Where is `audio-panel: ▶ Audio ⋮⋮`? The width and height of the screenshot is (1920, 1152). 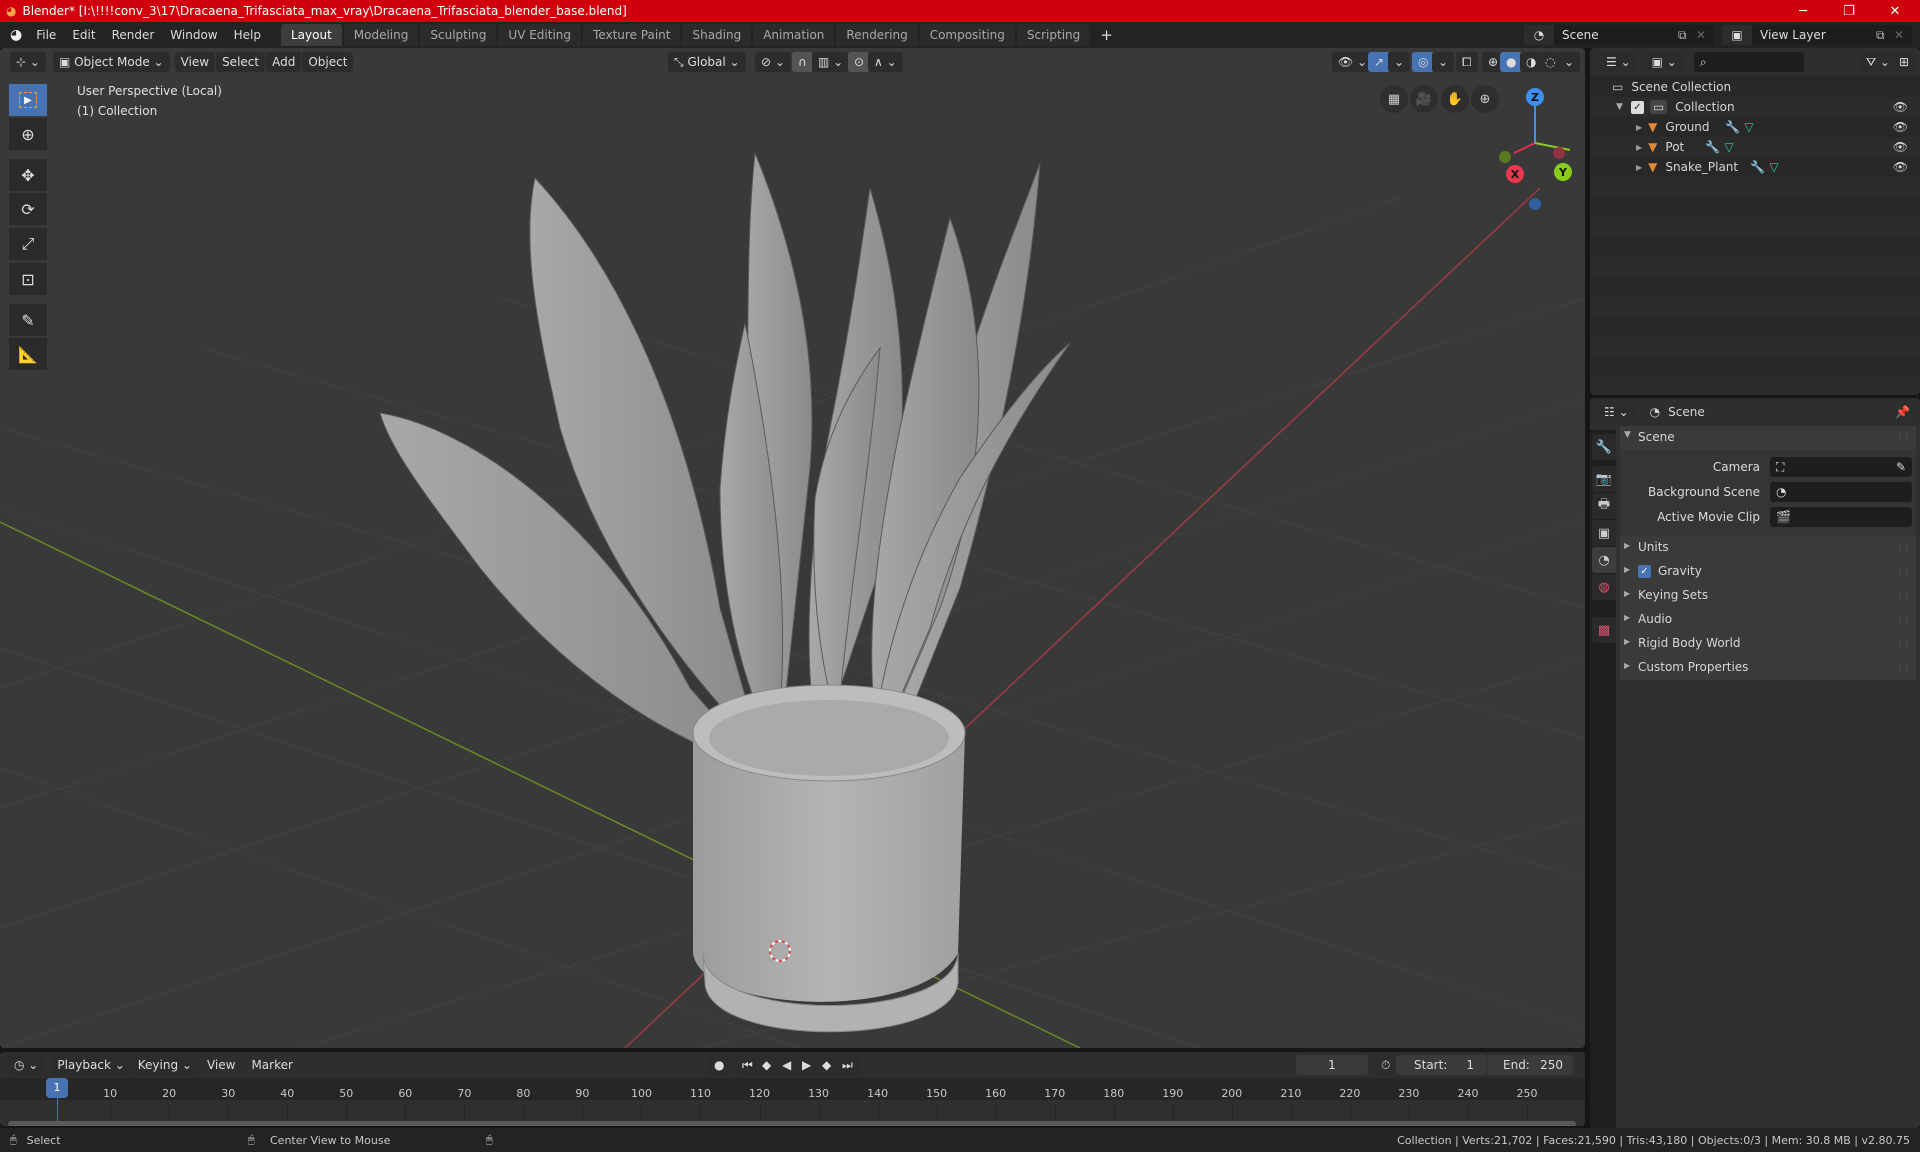 audio-panel: ▶ Audio ⋮⋮ is located at coordinates (1768, 620).